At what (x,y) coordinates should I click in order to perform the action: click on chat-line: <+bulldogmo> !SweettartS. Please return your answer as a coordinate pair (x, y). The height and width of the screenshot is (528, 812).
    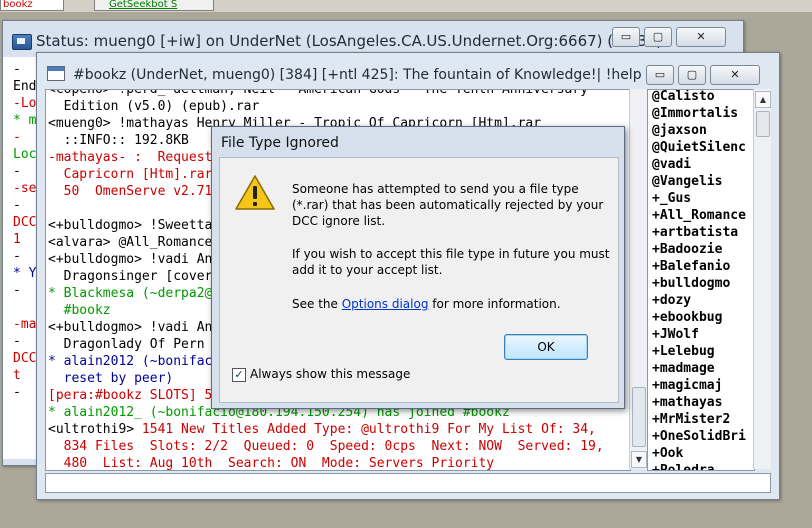
    Looking at the image, I should click on (142, 225).